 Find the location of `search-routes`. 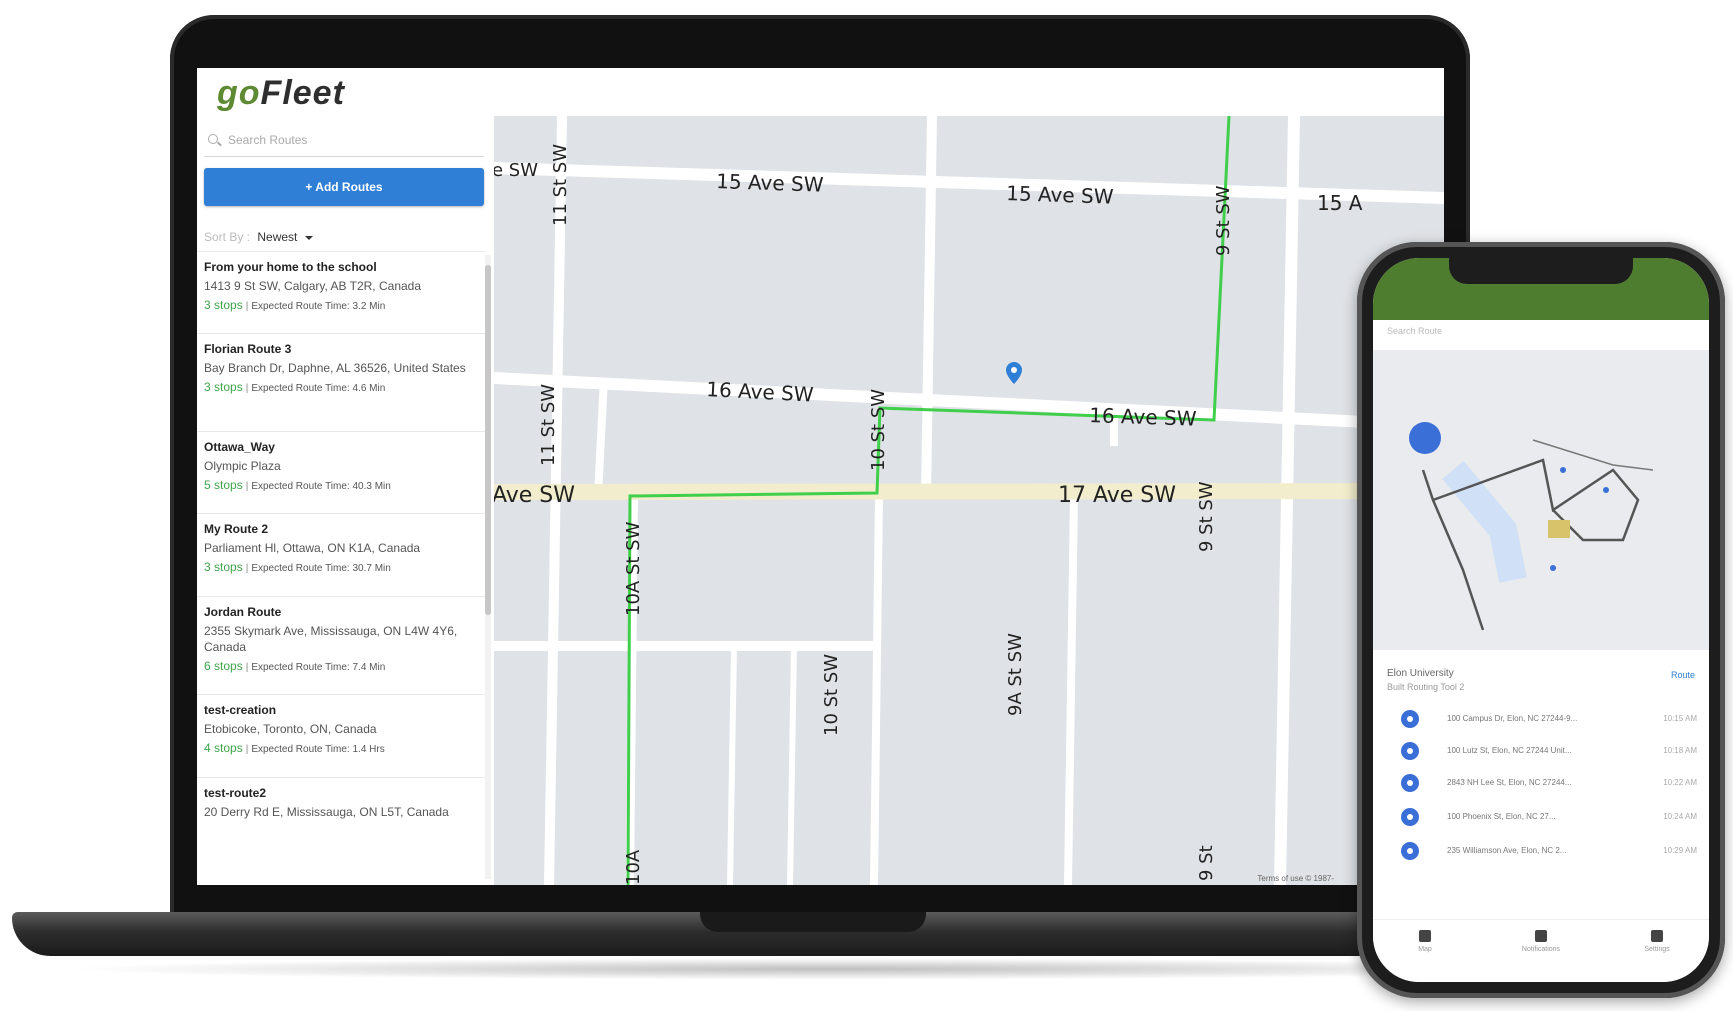

search-routes is located at coordinates (344, 143).